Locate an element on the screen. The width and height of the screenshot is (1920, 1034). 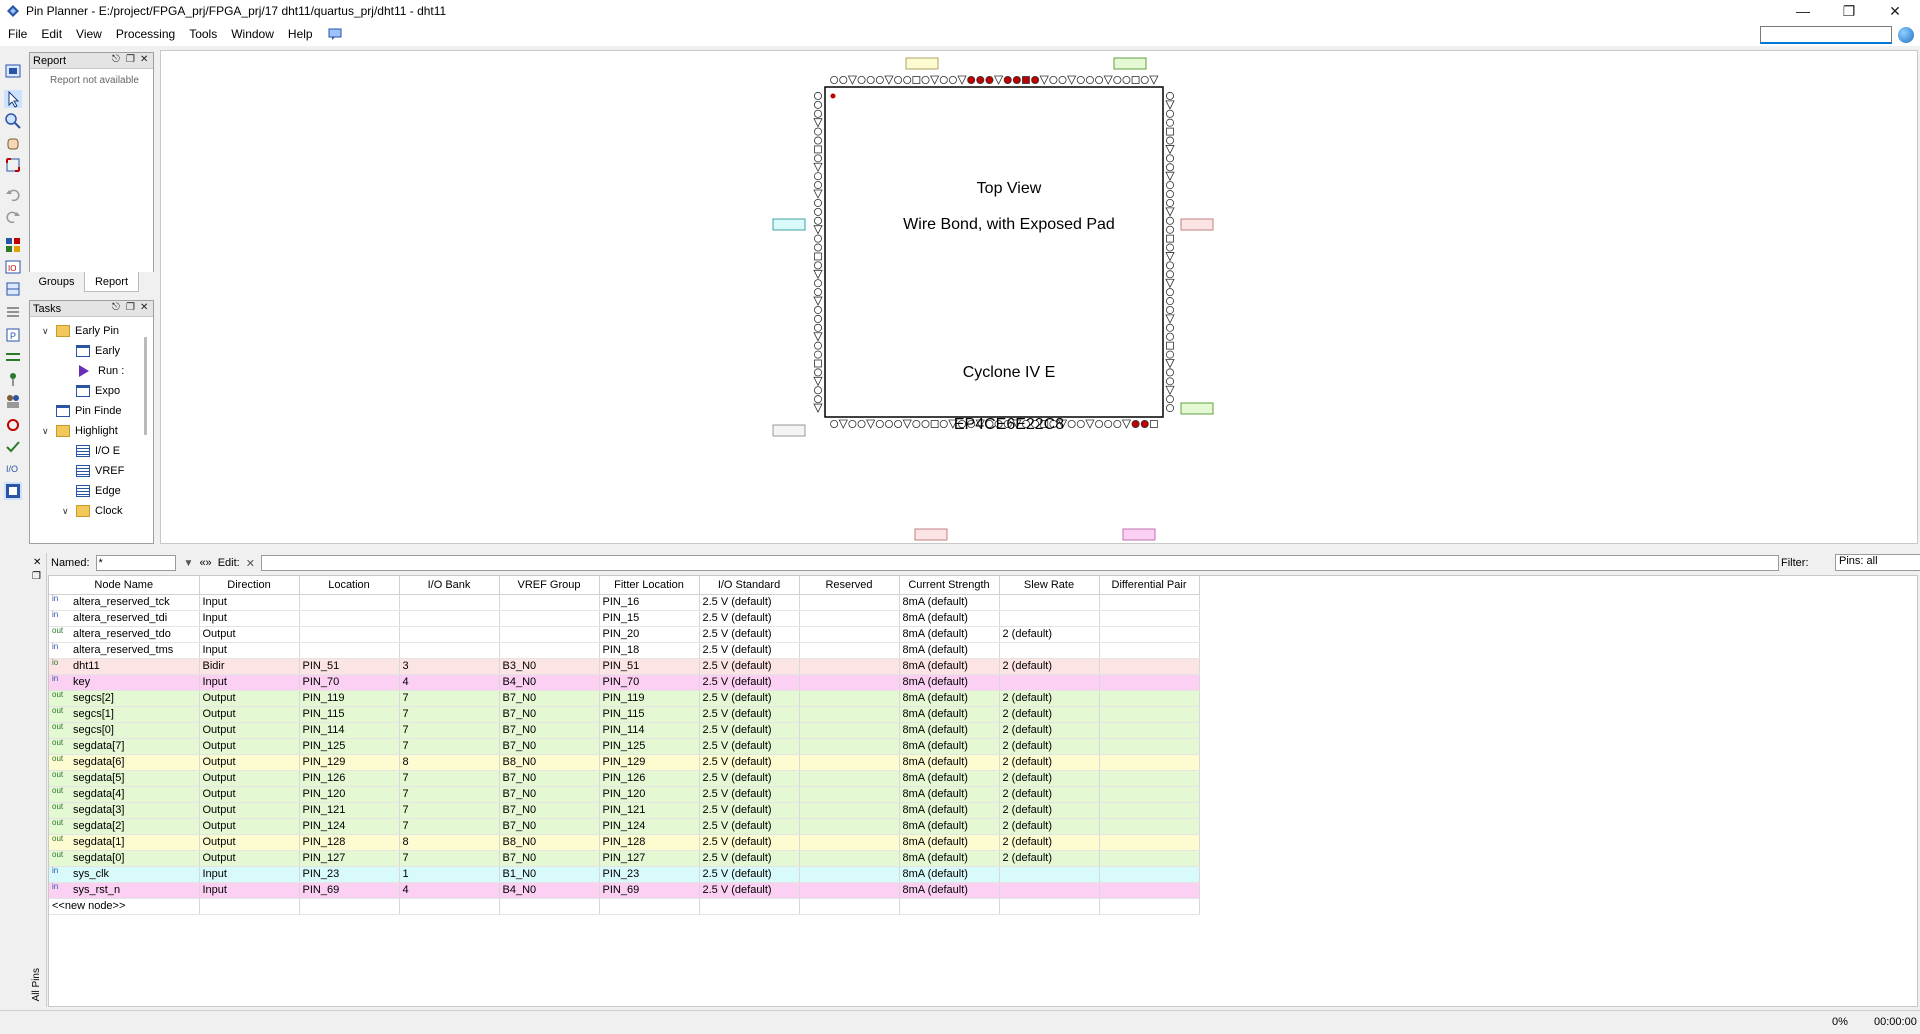
pin-cell-dir: Input is located at coordinates (249, 682).